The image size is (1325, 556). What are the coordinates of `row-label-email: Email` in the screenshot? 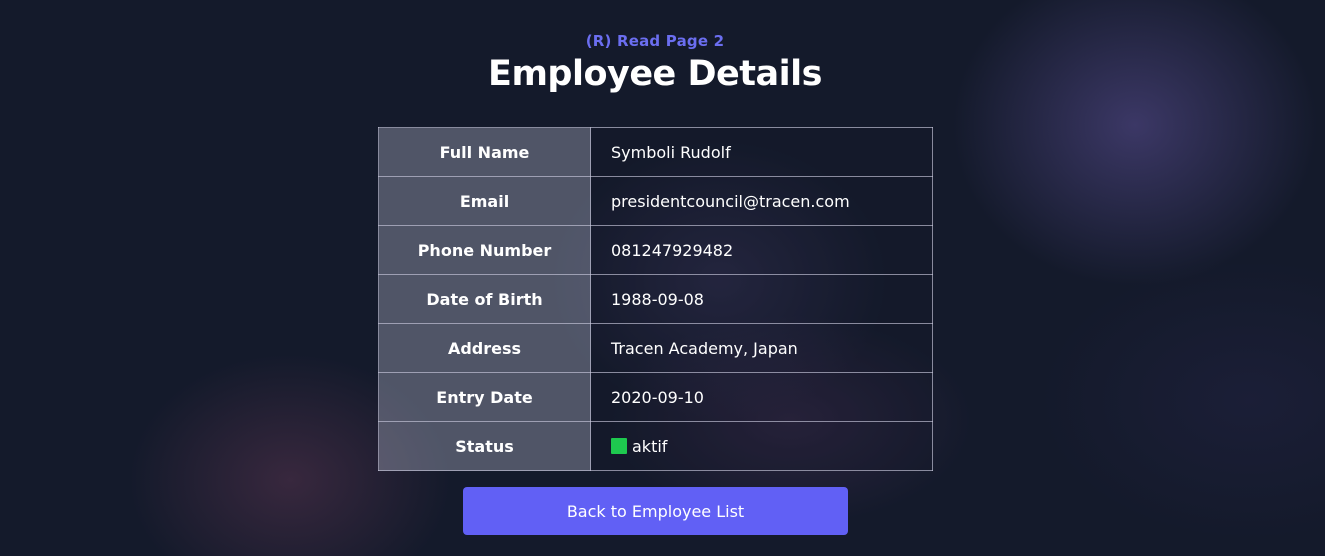 It's located at (484, 201).